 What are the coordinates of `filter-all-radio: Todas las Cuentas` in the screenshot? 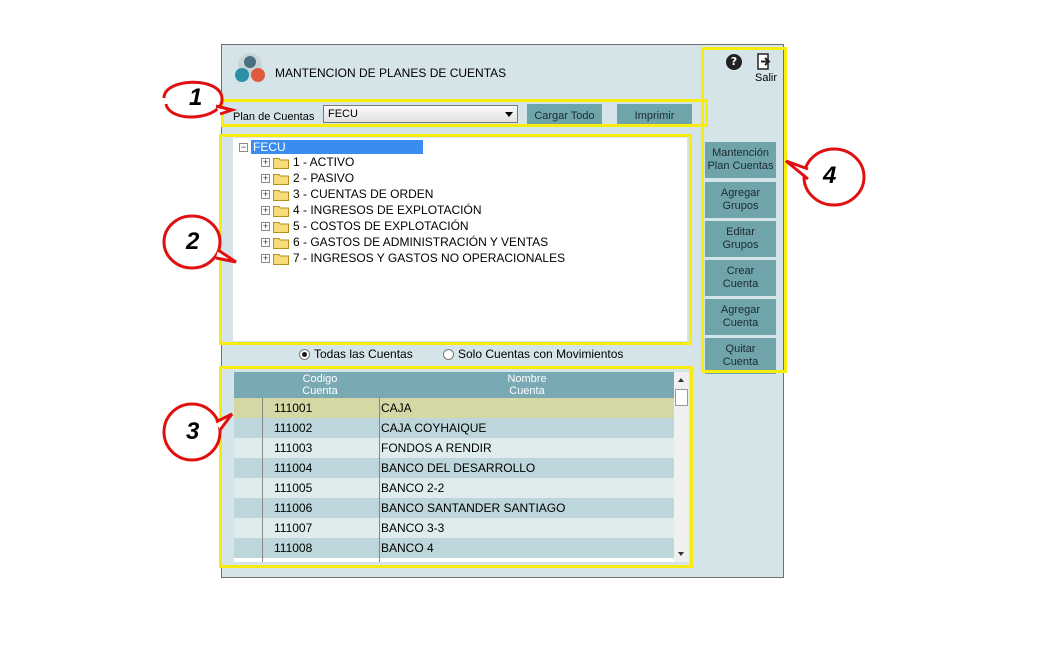 It's located at (356, 354).